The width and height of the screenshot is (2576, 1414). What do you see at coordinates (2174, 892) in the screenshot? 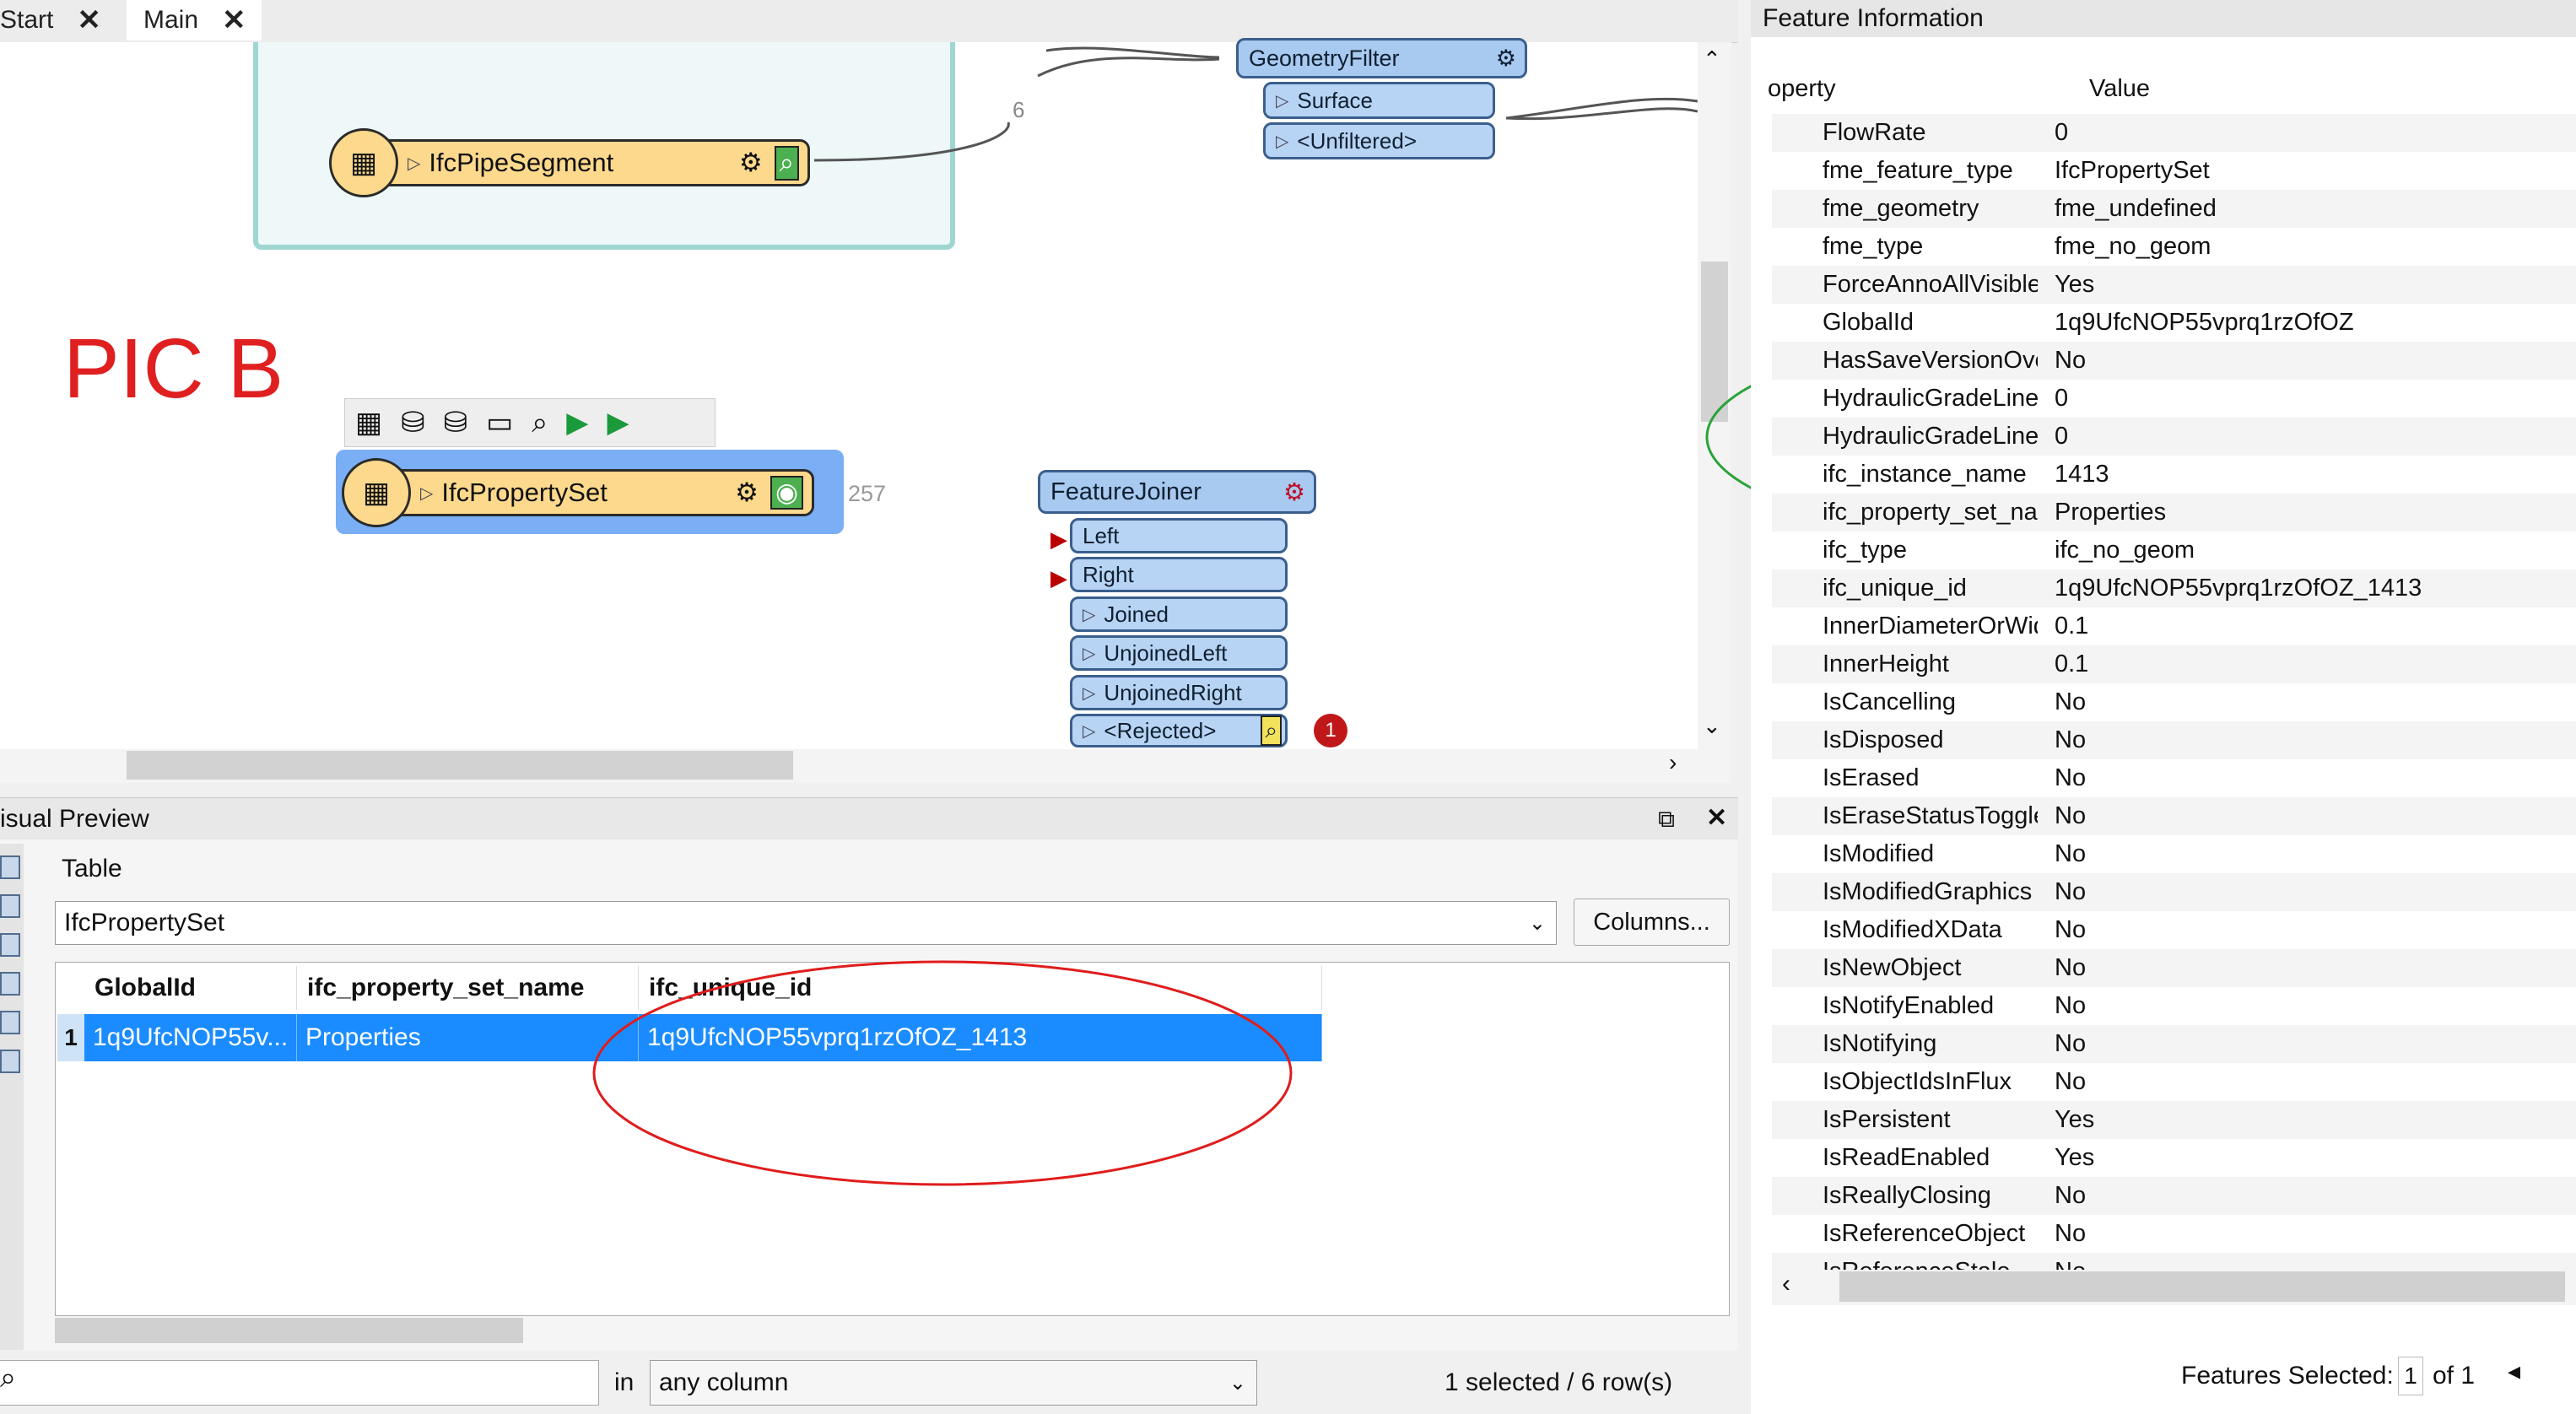
I see `attribute-row: IsModifiedGraphics No` at bounding box center [2174, 892].